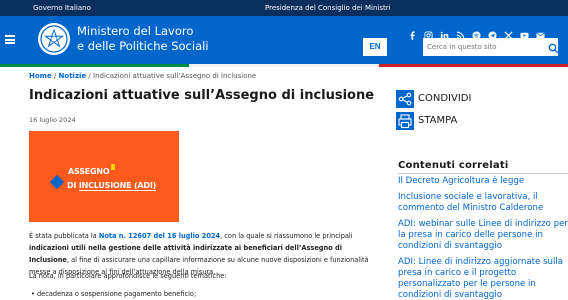  Describe the element at coordinates (483, 173) in the screenshot. I see `divider` at that location.